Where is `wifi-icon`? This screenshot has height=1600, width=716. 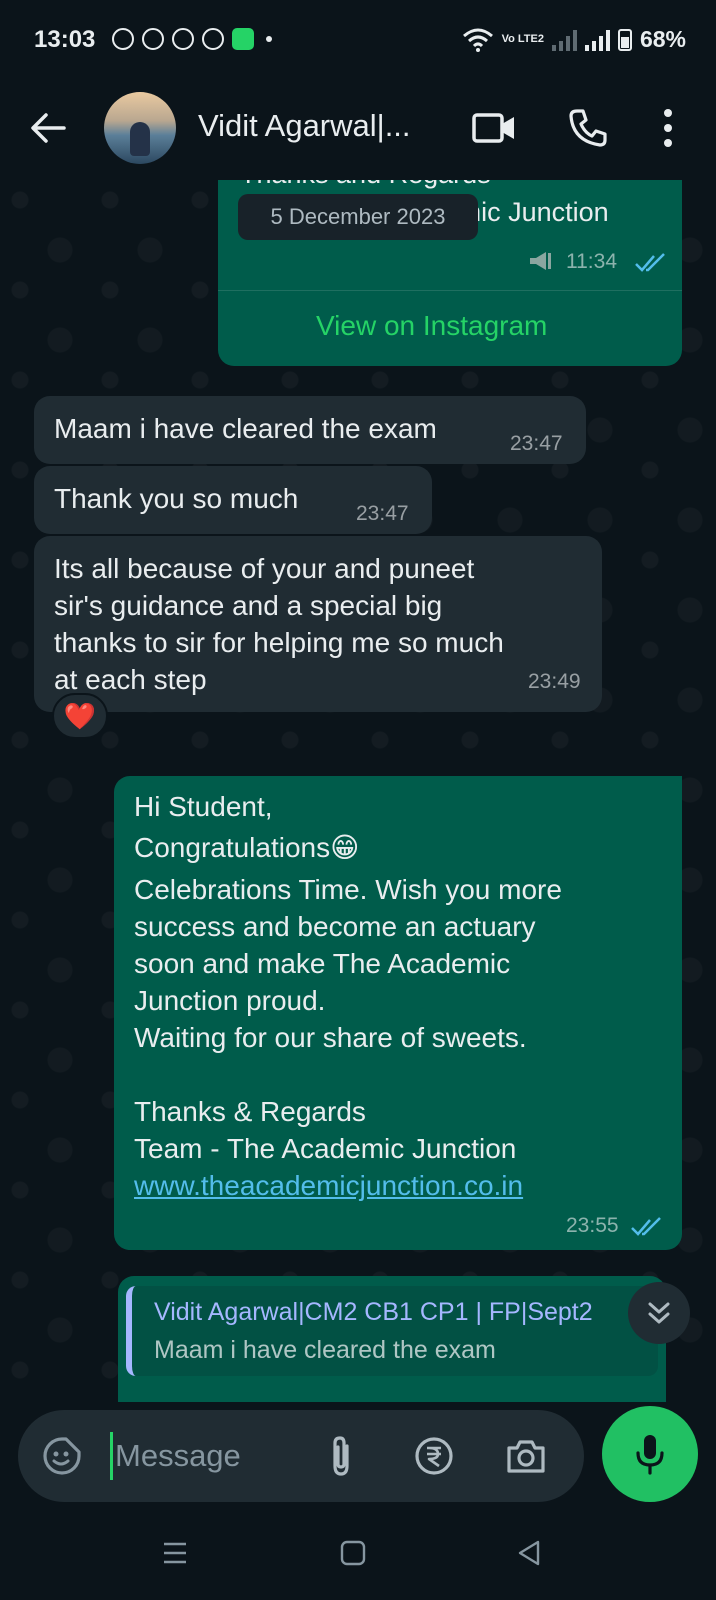 wifi-icon is located at coordinates (477, 40).